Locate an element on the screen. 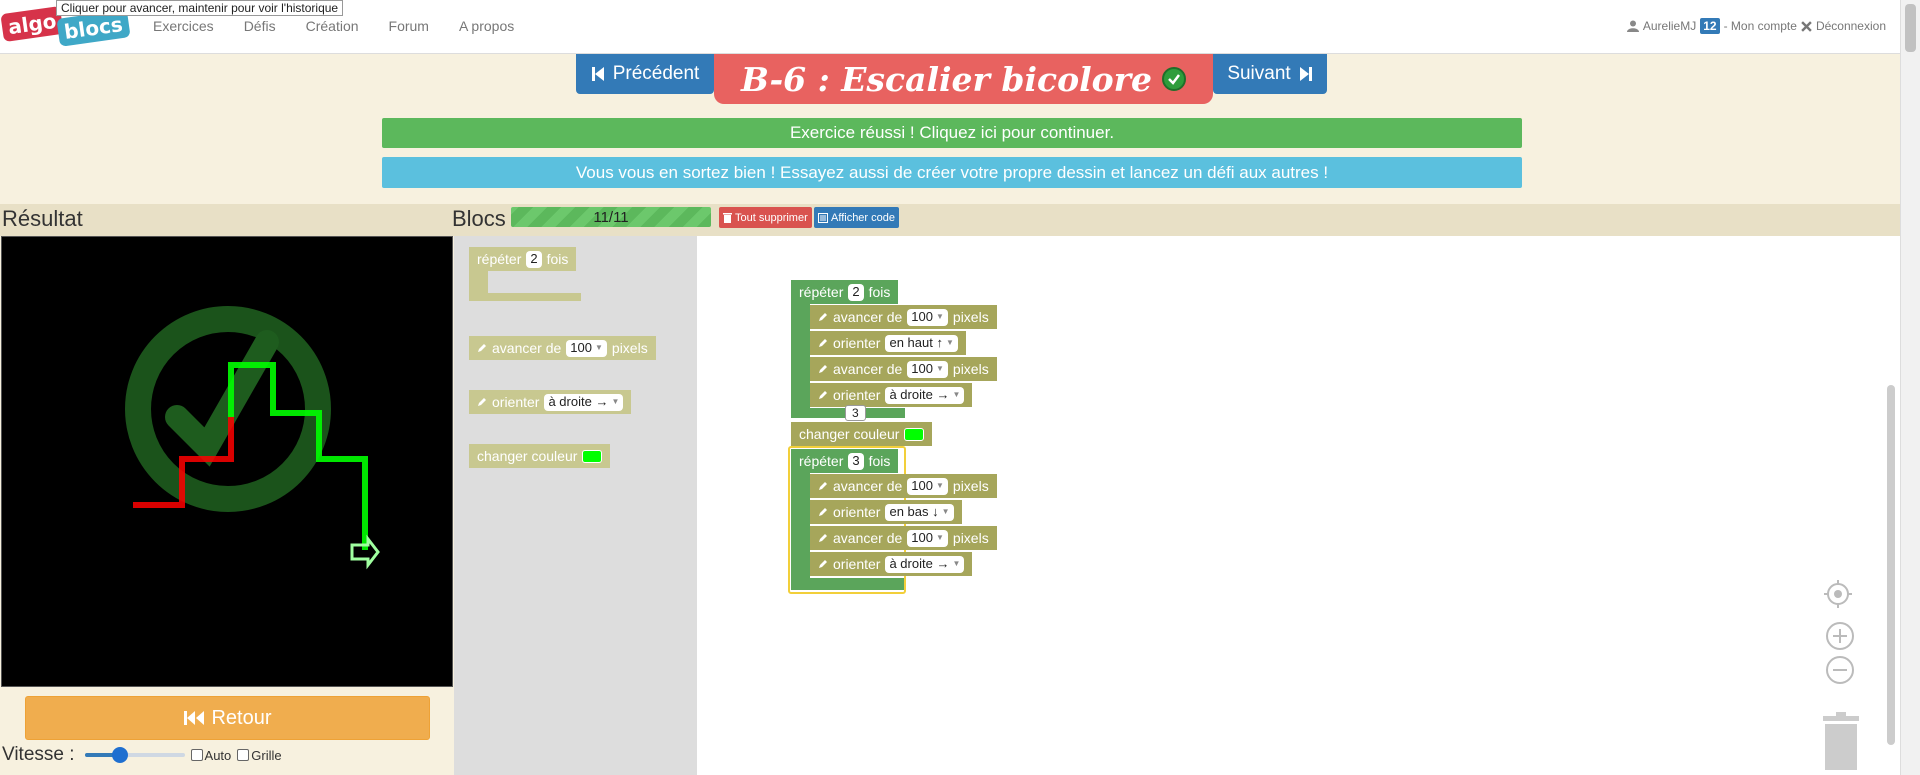 Image resolution: width=1920 pixels, height=775 pixels. repeat-1-body is located at coordinates (800, 356).